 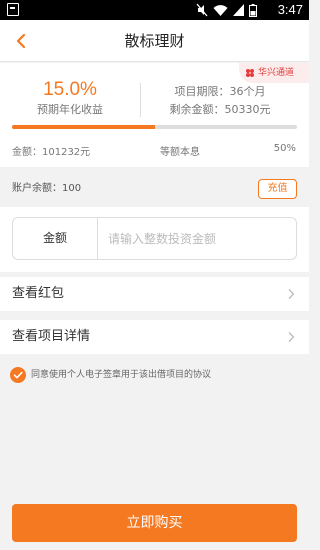 I want to click on status-icons, so click(x=226, y=10).